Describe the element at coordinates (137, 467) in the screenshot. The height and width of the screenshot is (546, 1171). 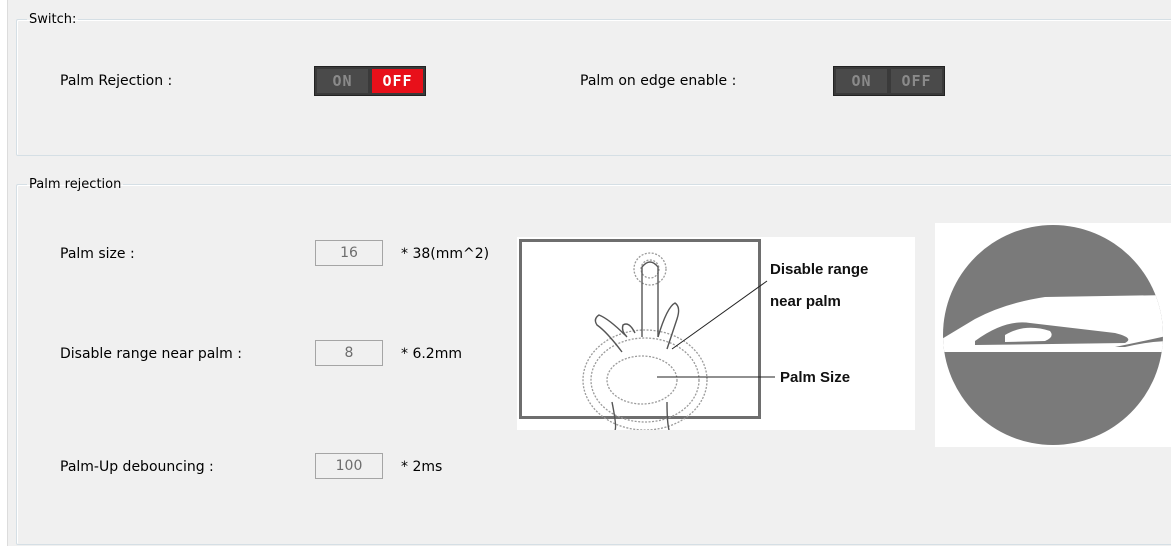
I see `palm-up-debouncing-label: Palm-Up debouncing :` at that location.